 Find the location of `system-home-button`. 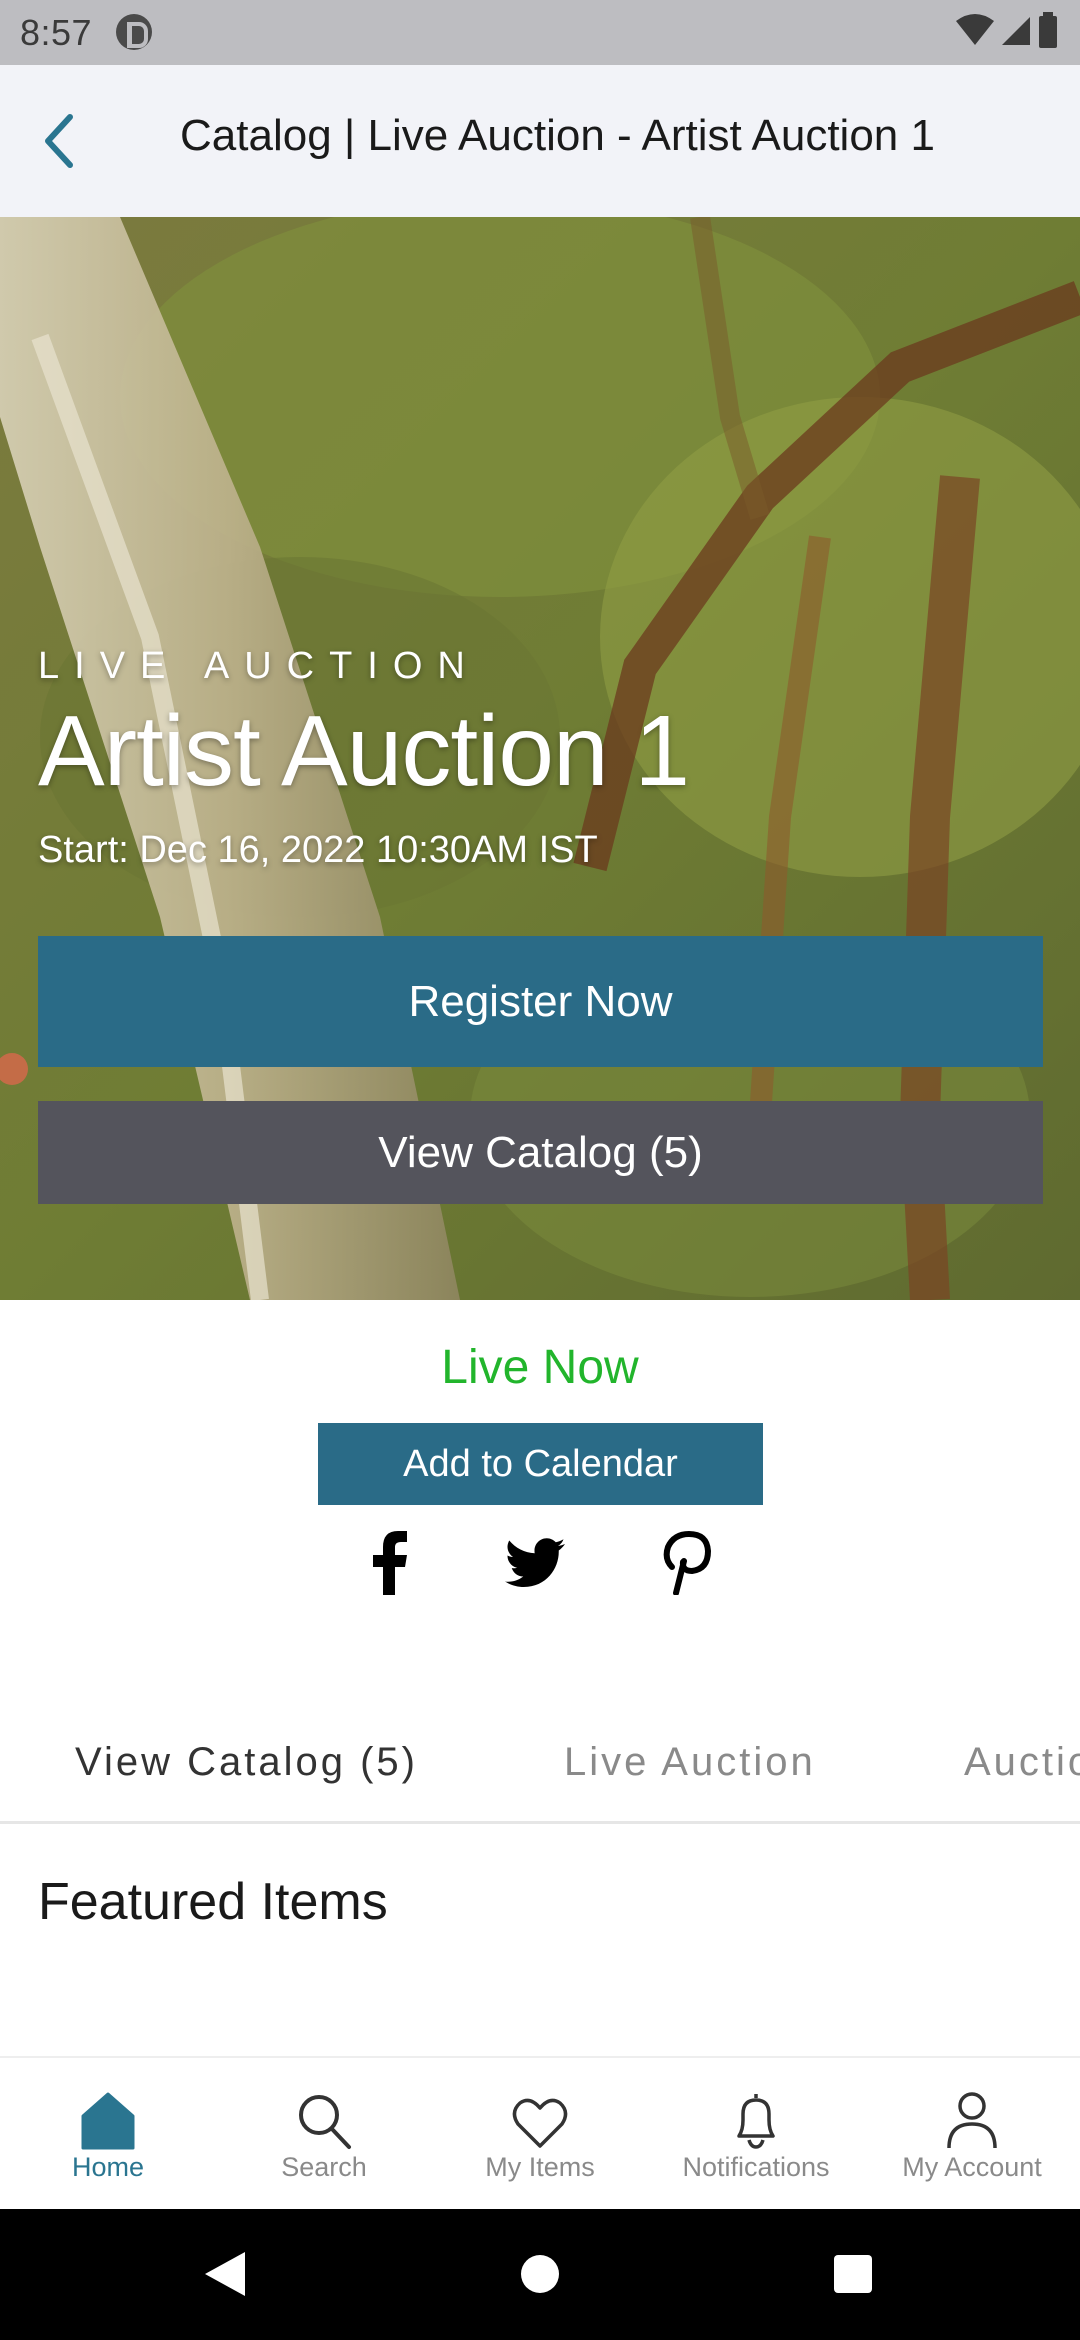

system-home-button is located at coordinates (540, 2274).